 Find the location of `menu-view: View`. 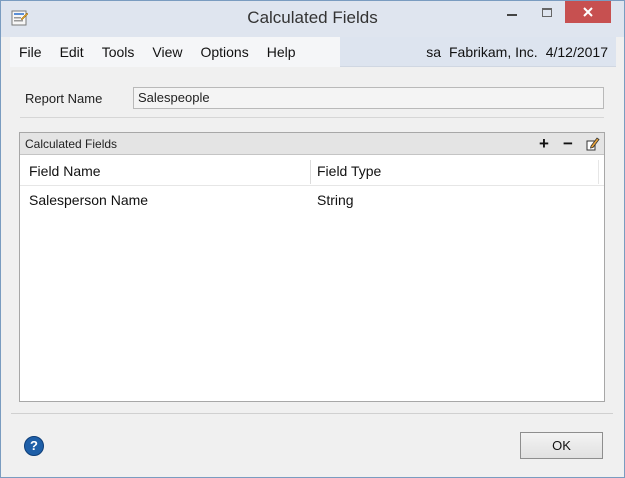

menu-view: View is located at coordinates (167, 52).